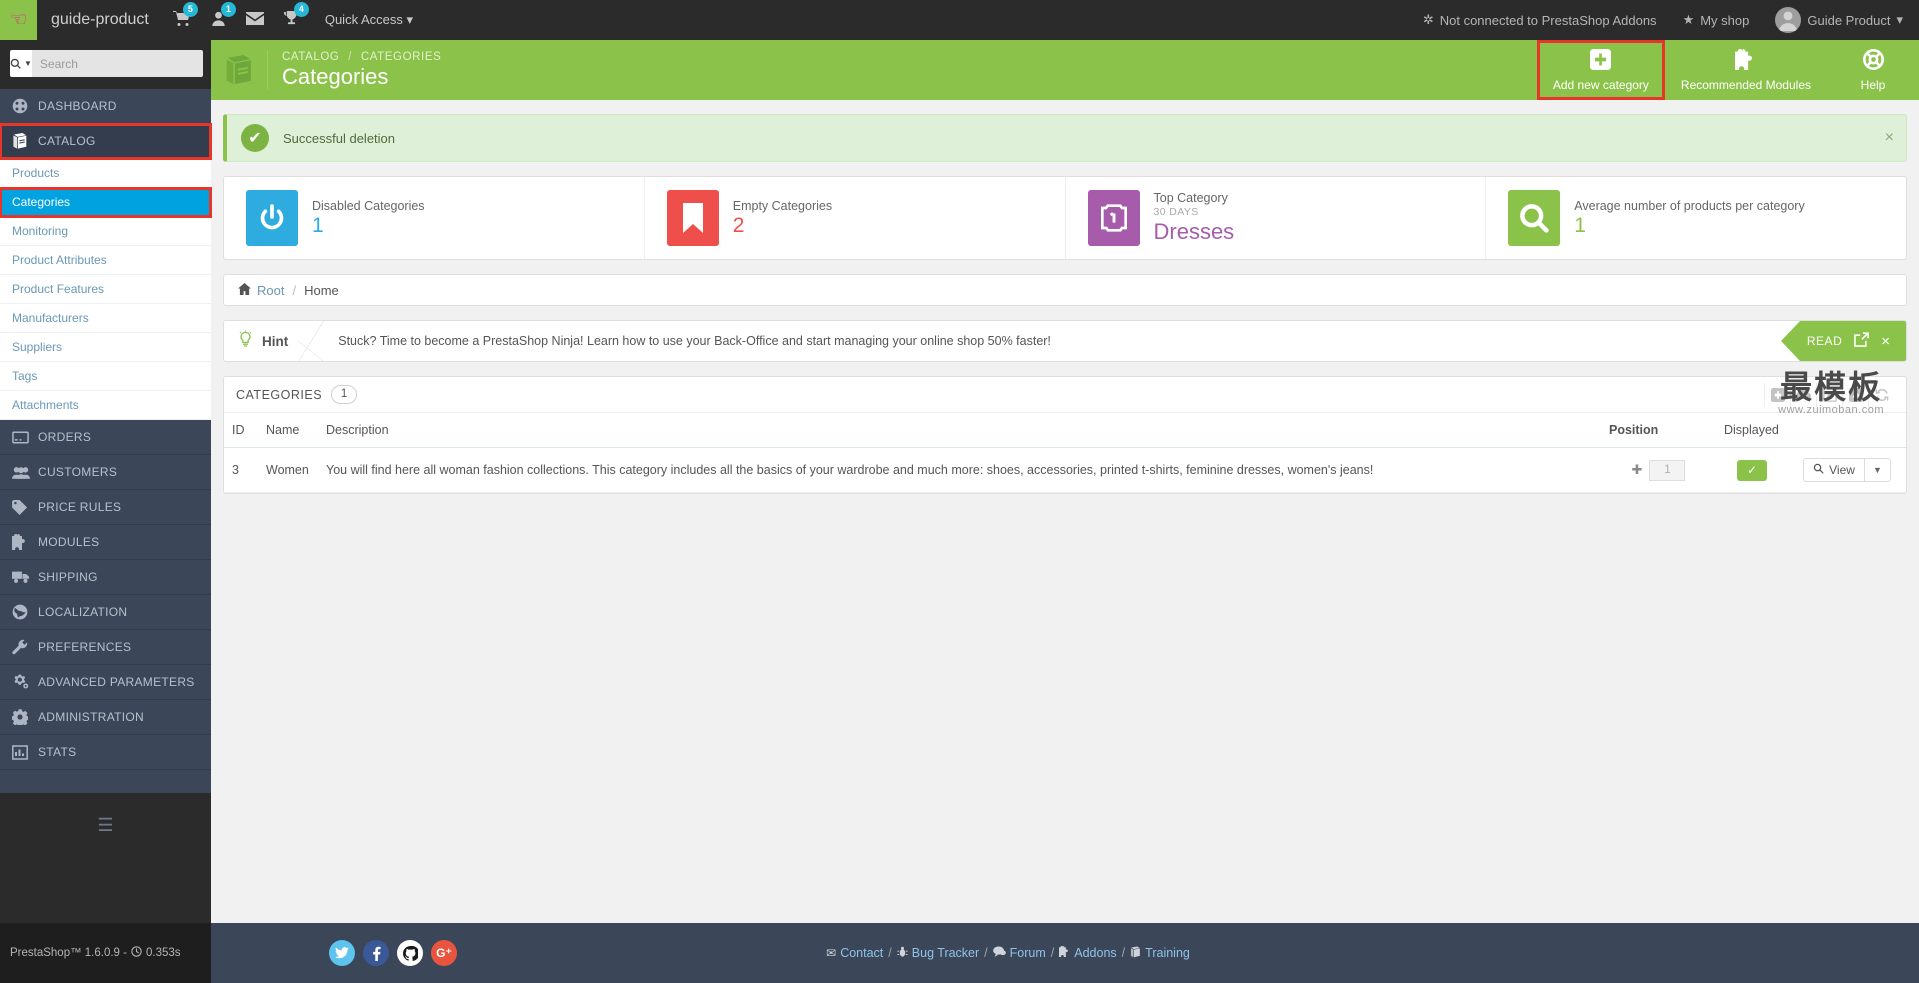  Describe the element at coordinates (185, 15) in the screenshot. I see `cart-icon: 5` at that location.